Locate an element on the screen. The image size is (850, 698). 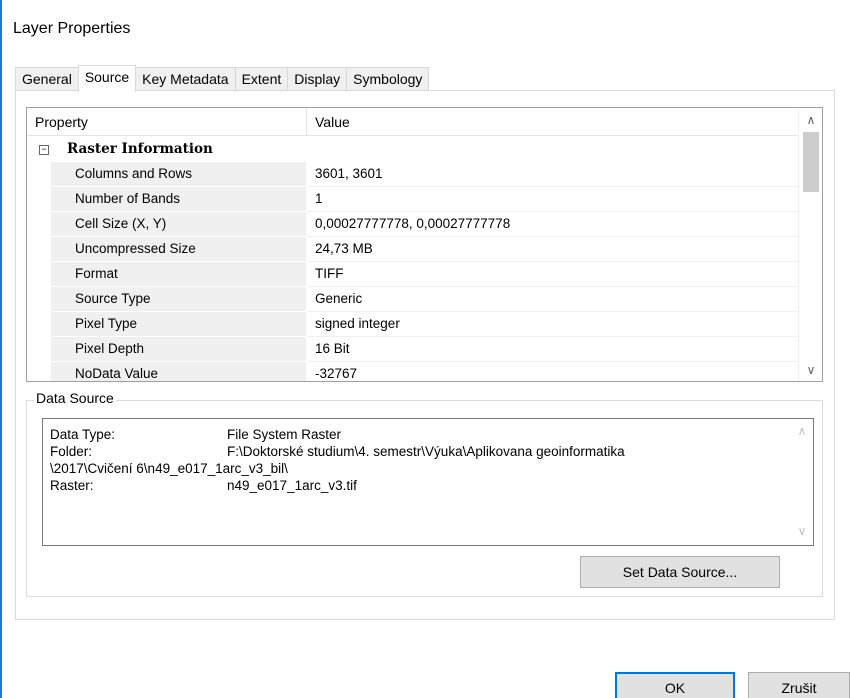
property-value: -32767 is located at coordinates (336, 373).